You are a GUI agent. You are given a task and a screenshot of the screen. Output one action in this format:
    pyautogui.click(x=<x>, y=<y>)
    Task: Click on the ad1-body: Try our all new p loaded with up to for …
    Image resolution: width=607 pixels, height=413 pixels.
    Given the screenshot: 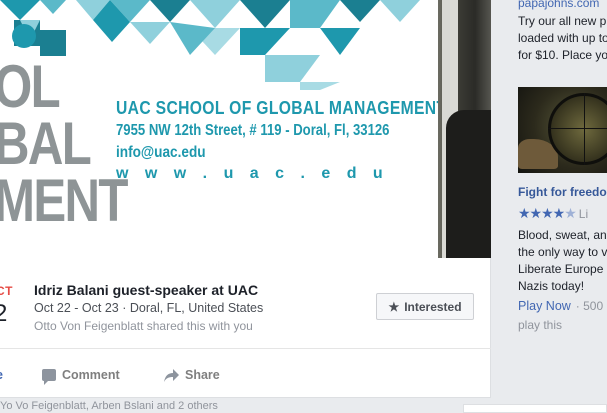 What is the action you would take?
    pyautogui.click(x=562, y=38)
    